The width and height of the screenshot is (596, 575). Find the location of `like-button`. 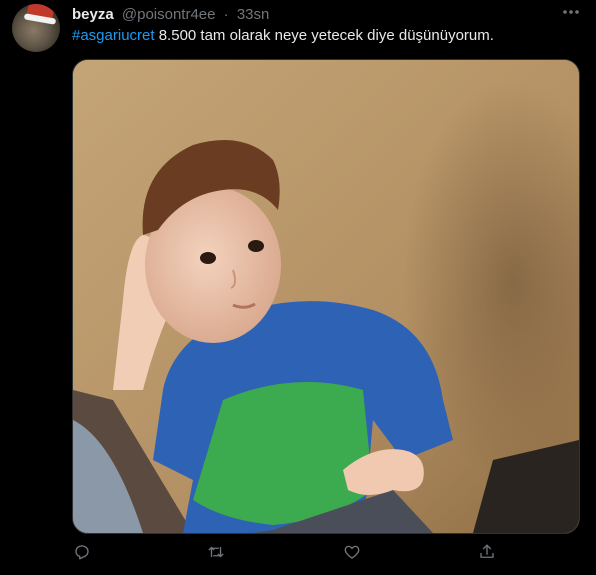

like-button is located at coordinates (352, 552).